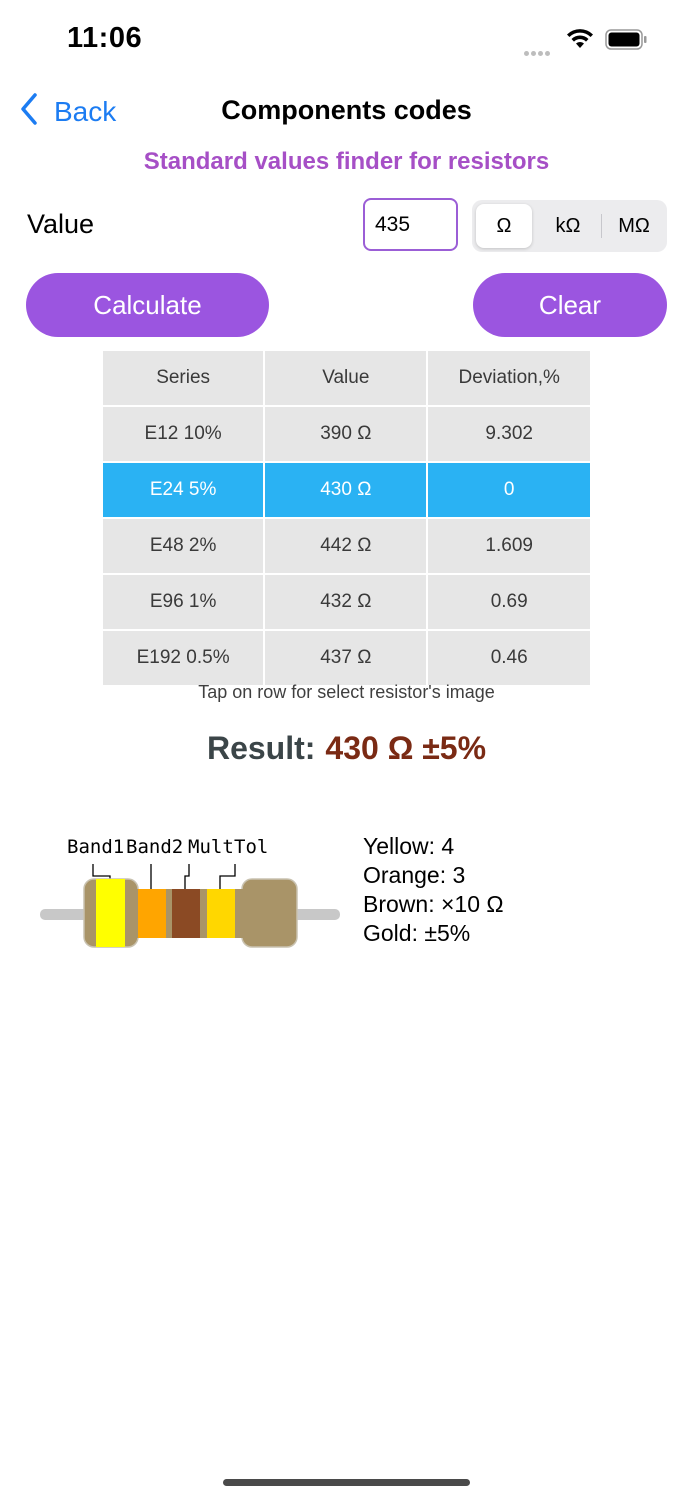 This screenshot has width=693, height=1500. Describe the element at coordinates (509, 546) in the screenshot. I see `cell-deviation: 1.609` at that location.